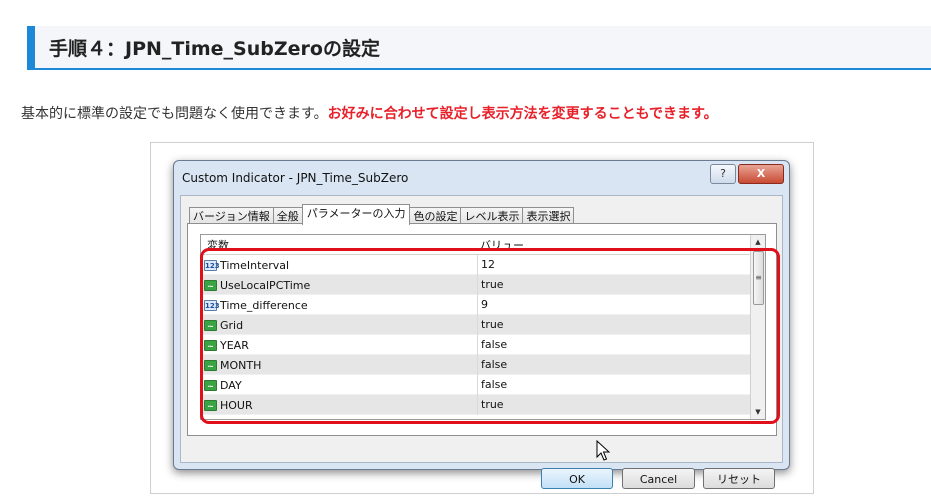  What do you see at coordinates (214, 49) in the screenshot?
I see `section-heading-text: 手順４：JPN_Time_SubZeroの設定` at bounding box center [214, 49].